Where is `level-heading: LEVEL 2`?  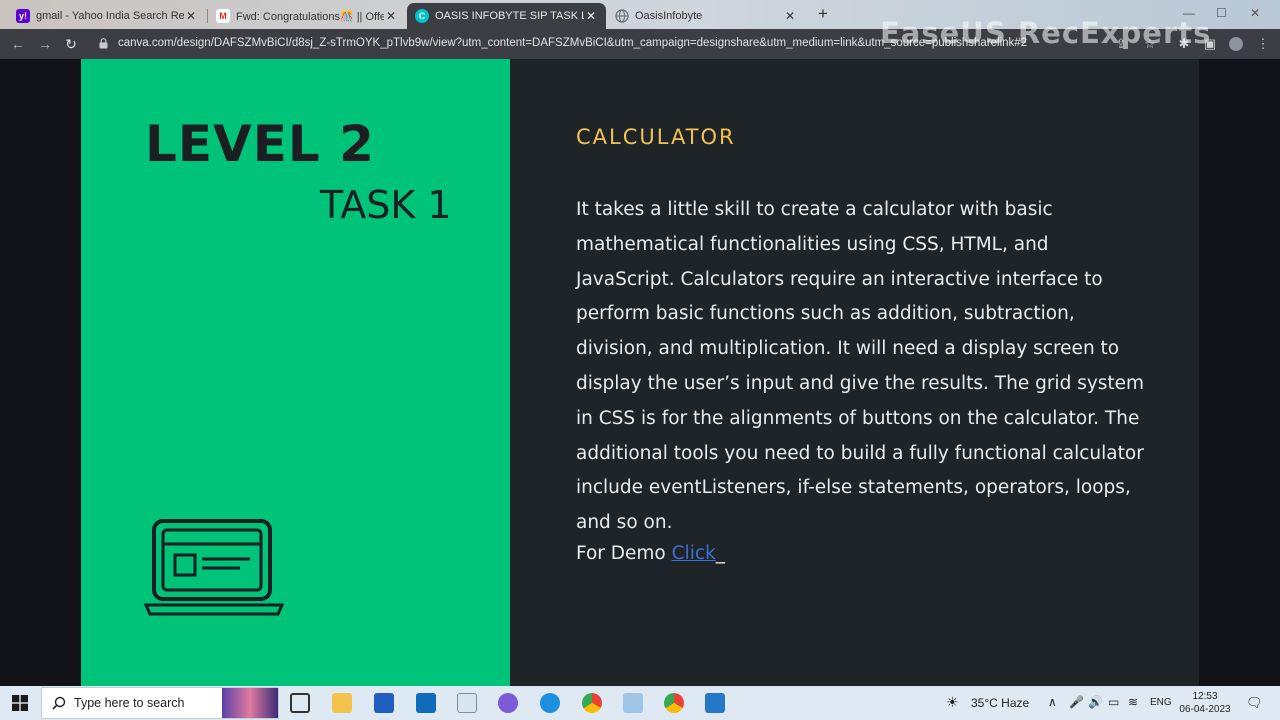 level-heading: LEVEL 2 is located at coordinates (260, 144).